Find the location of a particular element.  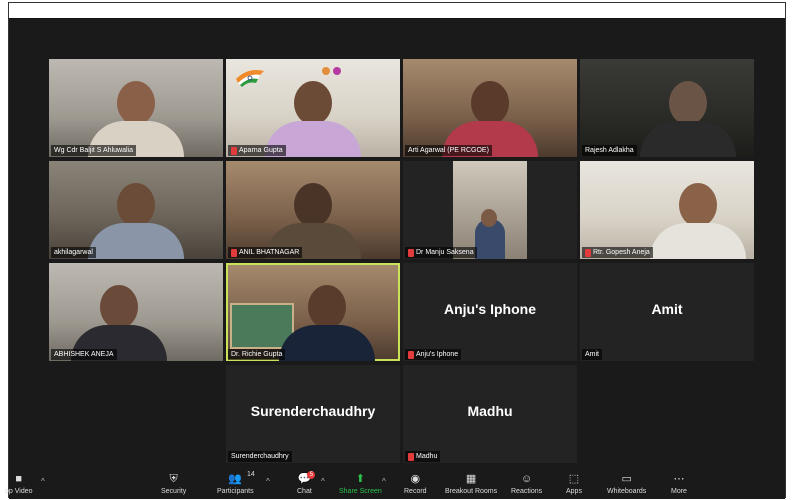

video-tile: Anju's Iphone Anju's Iphone is located at coordinates (490, 312).